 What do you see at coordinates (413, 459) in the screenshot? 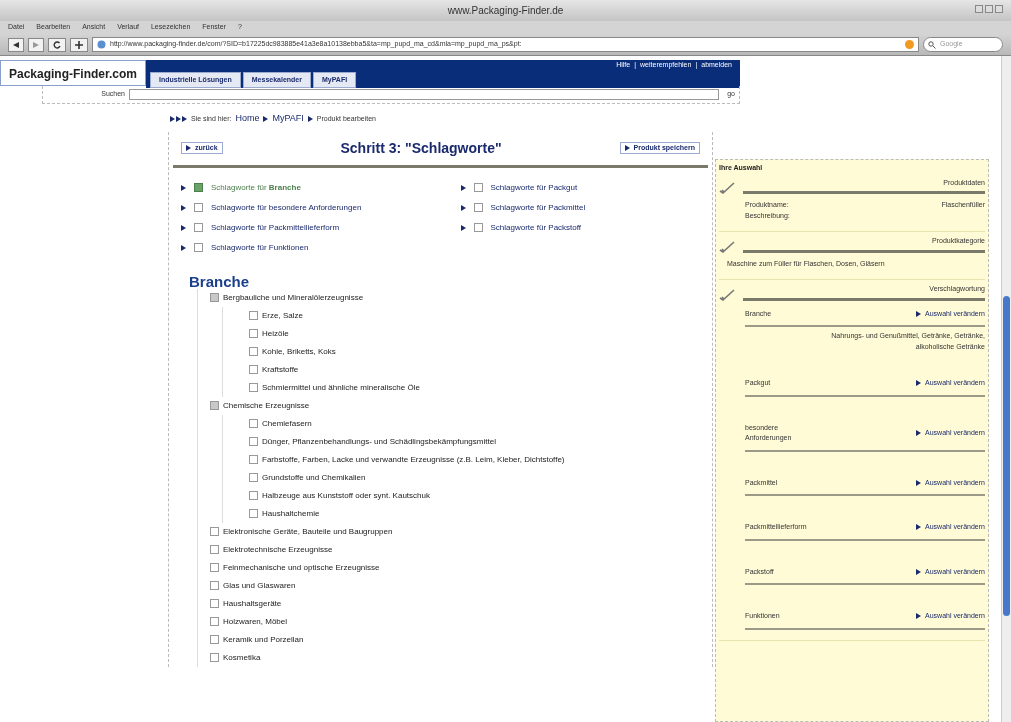
I see `tree-item-label: Farbstoffe, Farben, Lacke und verwandte Erzeugnisse (z.B. Leim, Kleber, Dichtstoffe)` at bounding box center [413, 459].